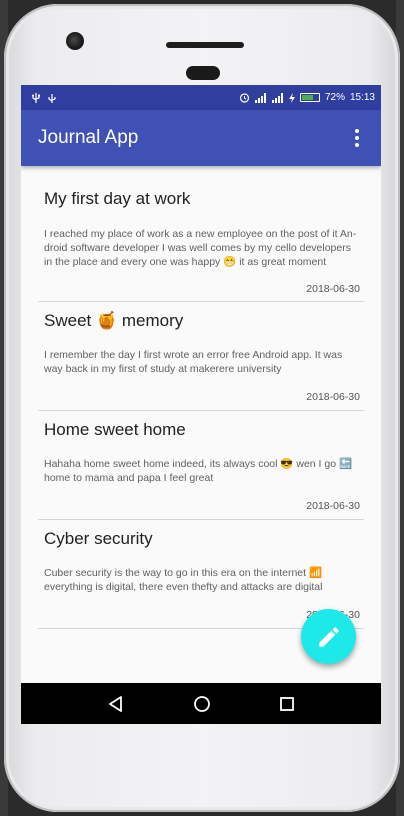 The width and height of the screenshot is (404, 816). What do you see at coordinates (52, 98) in the screenshot?
I see `usb-debug-icon` at bounding box center [52, 98].